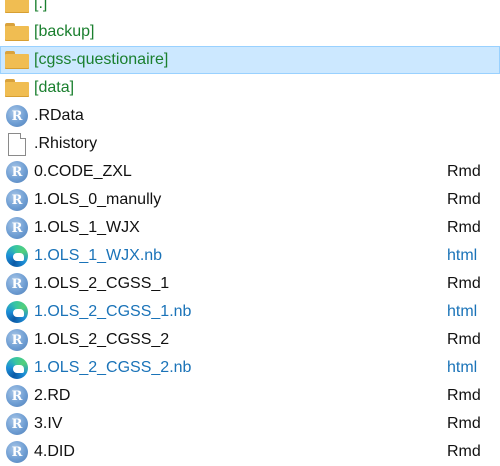 The image size is (500, 466). I want to click on file-name: 2.RD, so click(52, 395).